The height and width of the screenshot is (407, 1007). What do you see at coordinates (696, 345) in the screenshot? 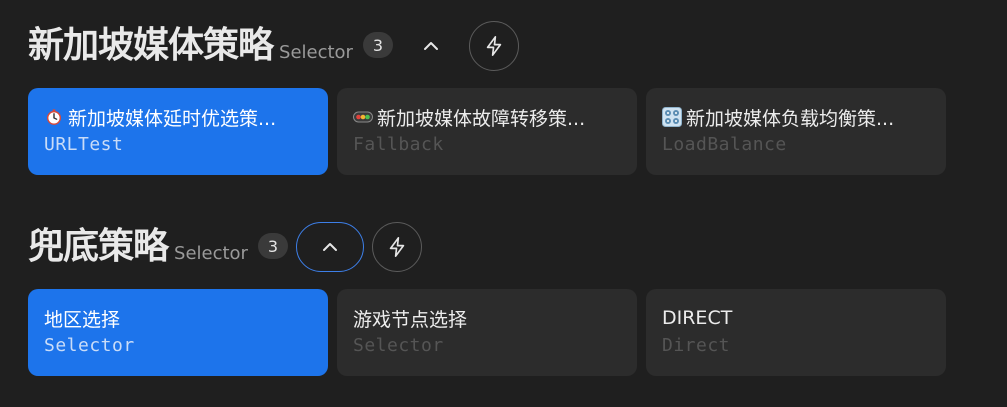
I see `proxy-card-type: Direct` at bounding box center [696, 345].